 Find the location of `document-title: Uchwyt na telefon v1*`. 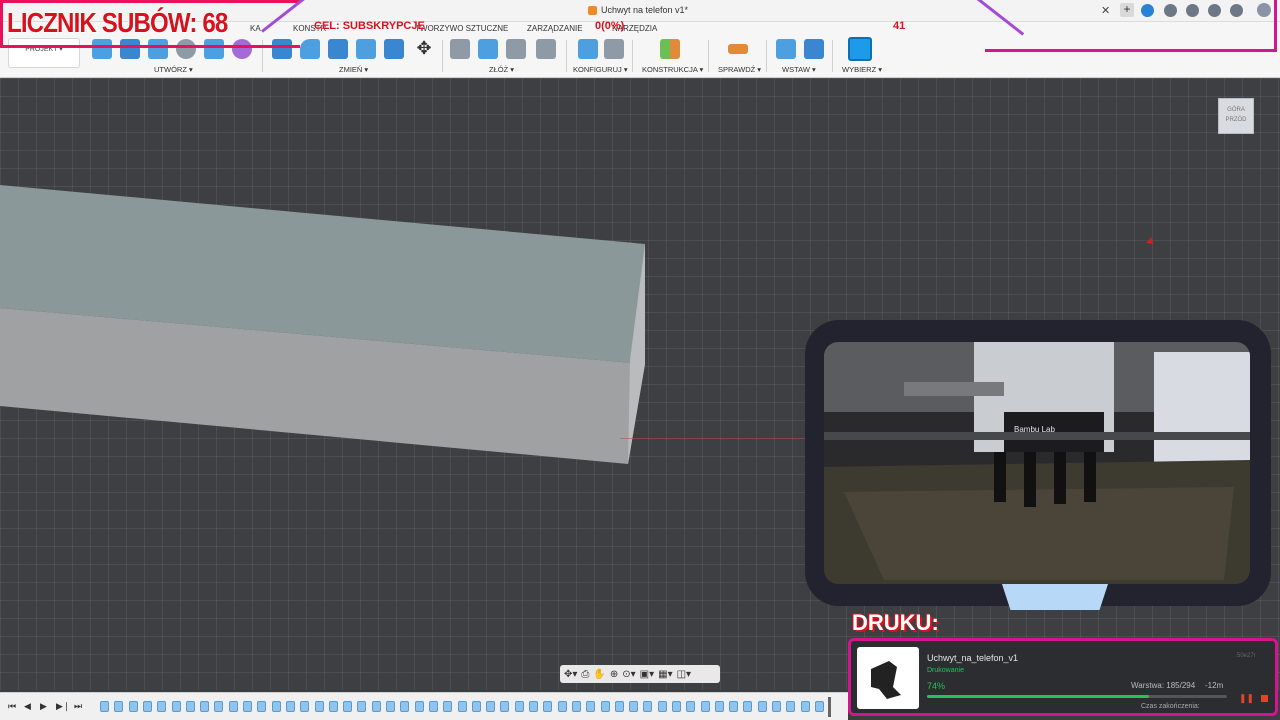

document-title: Uchwyt na telefon v1* is located at coordinates (638, 10).